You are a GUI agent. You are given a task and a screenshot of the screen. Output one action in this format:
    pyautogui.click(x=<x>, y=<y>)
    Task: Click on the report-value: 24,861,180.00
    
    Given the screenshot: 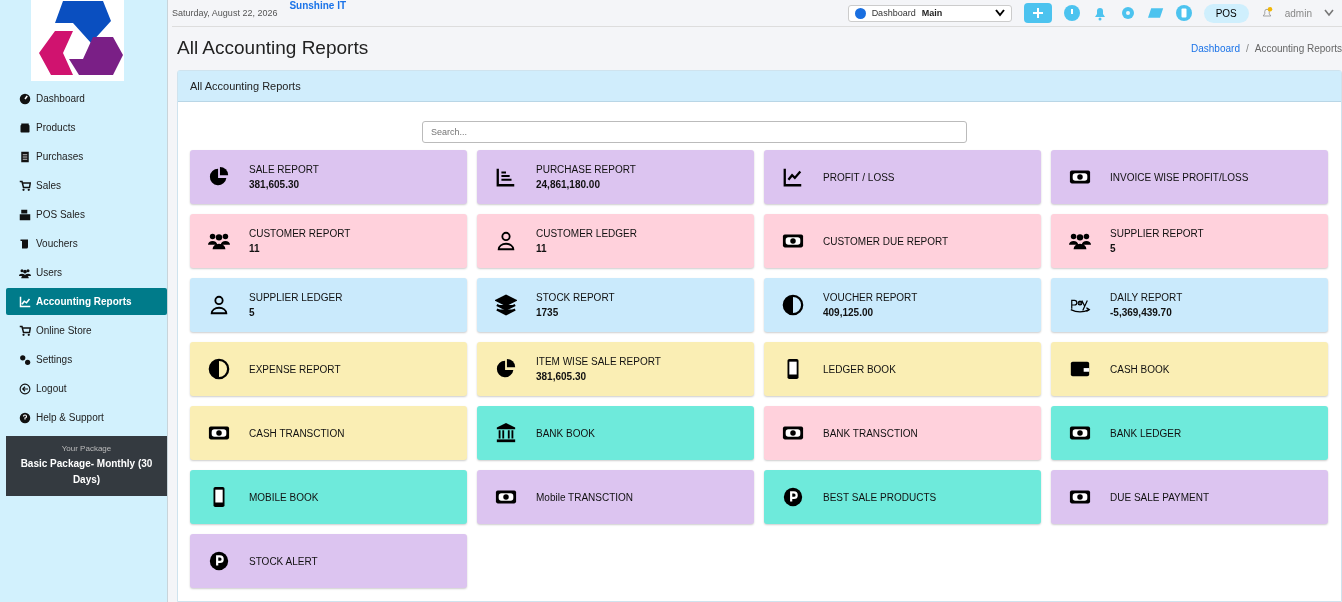 What is the action you would take?
    pyautogui.click(x=568, y=184)
    